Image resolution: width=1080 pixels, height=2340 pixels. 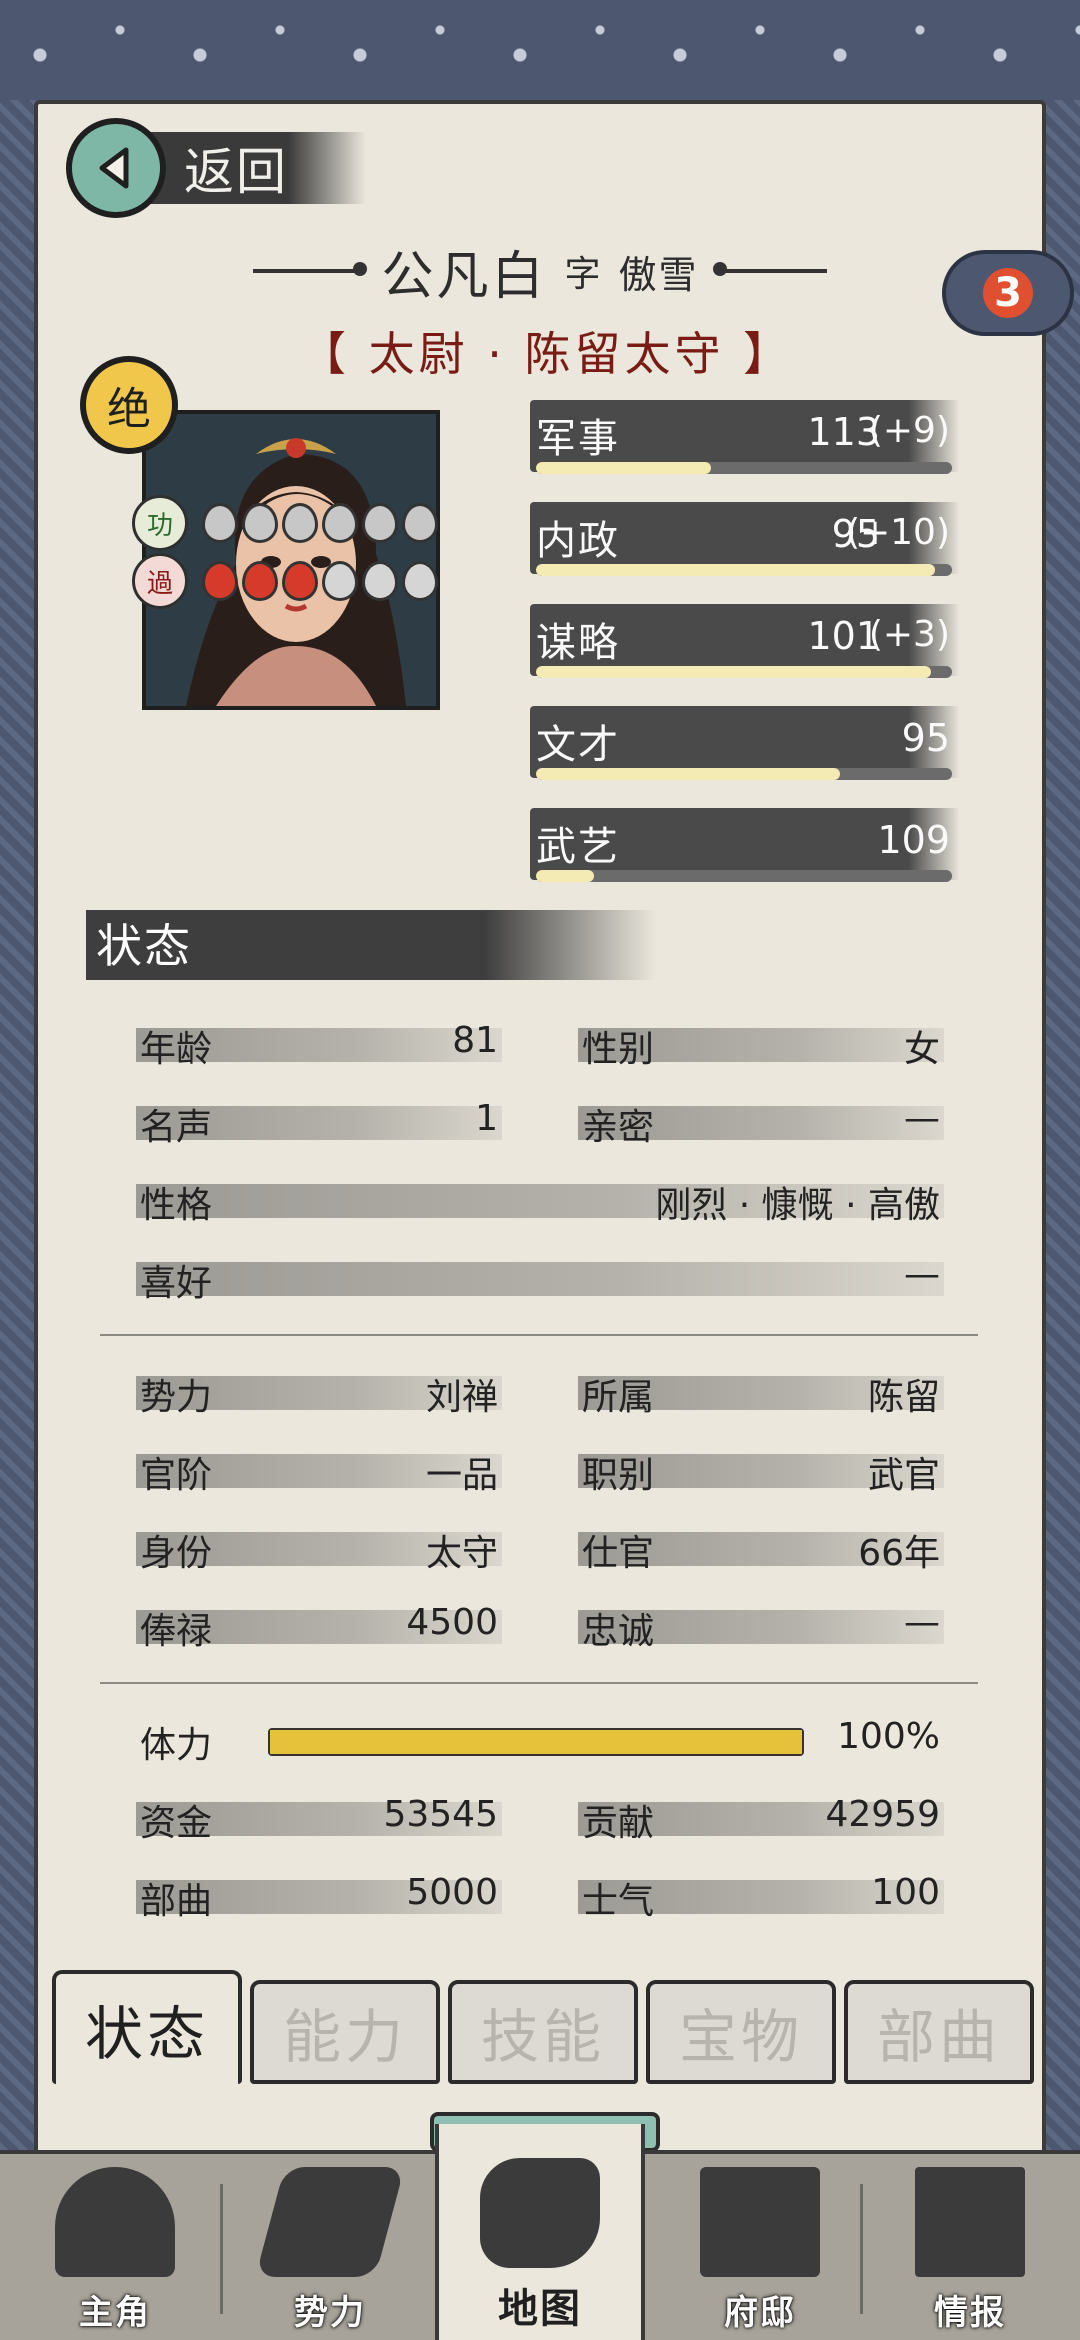 I want to click on identity-field: 身份 太守, so click(x=319, y=1549).